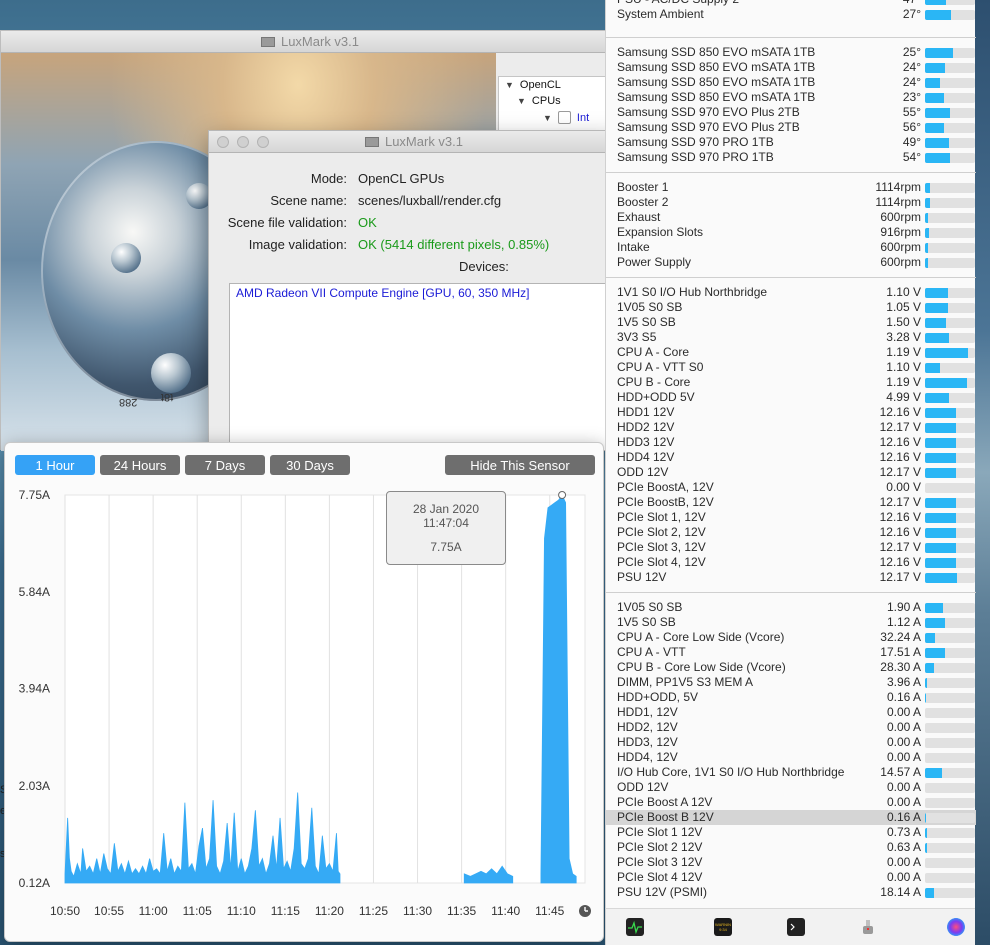 This screenshot has height=945, width=990. Describe the element at coordinates (791, 622) in the screenshot. I see `sensor-row: 1V5 S0 SB 1.12 A` at that location.